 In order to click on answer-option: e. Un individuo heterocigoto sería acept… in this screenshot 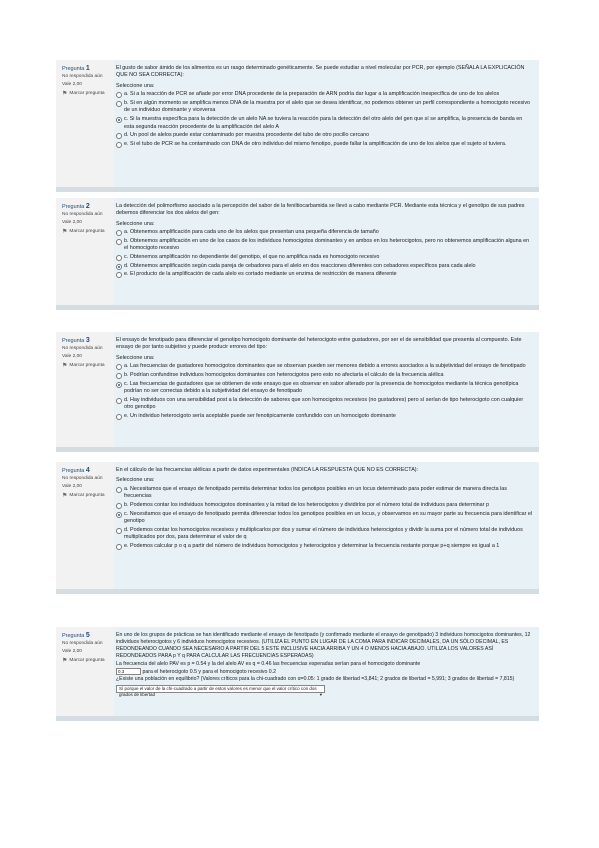, I will do `click(324, 416)`.